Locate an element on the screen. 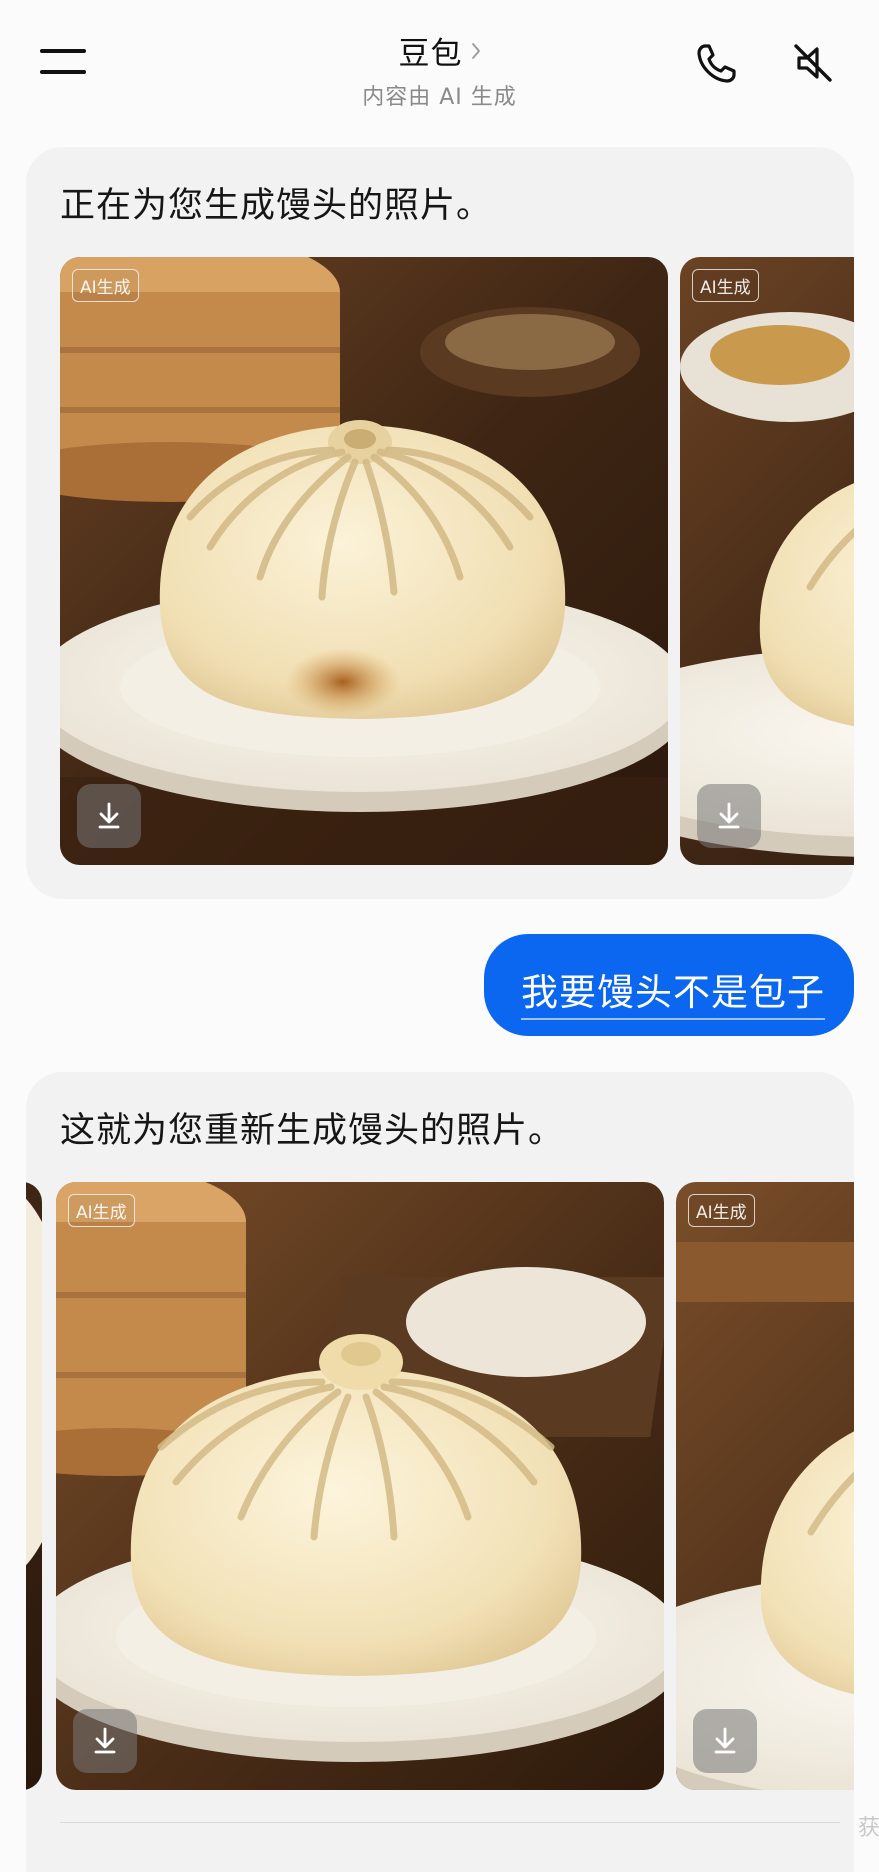 The height and width of the screenshot is (1872, 879). bot-title-link: 豆包 is located at coordinates (440, 50).